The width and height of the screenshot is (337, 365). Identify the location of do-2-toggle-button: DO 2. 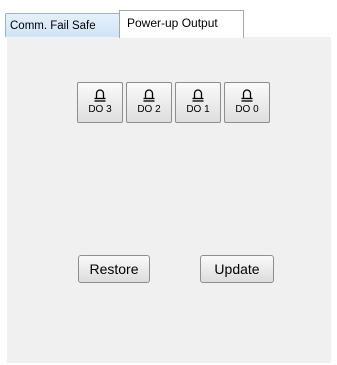
(149, 102).